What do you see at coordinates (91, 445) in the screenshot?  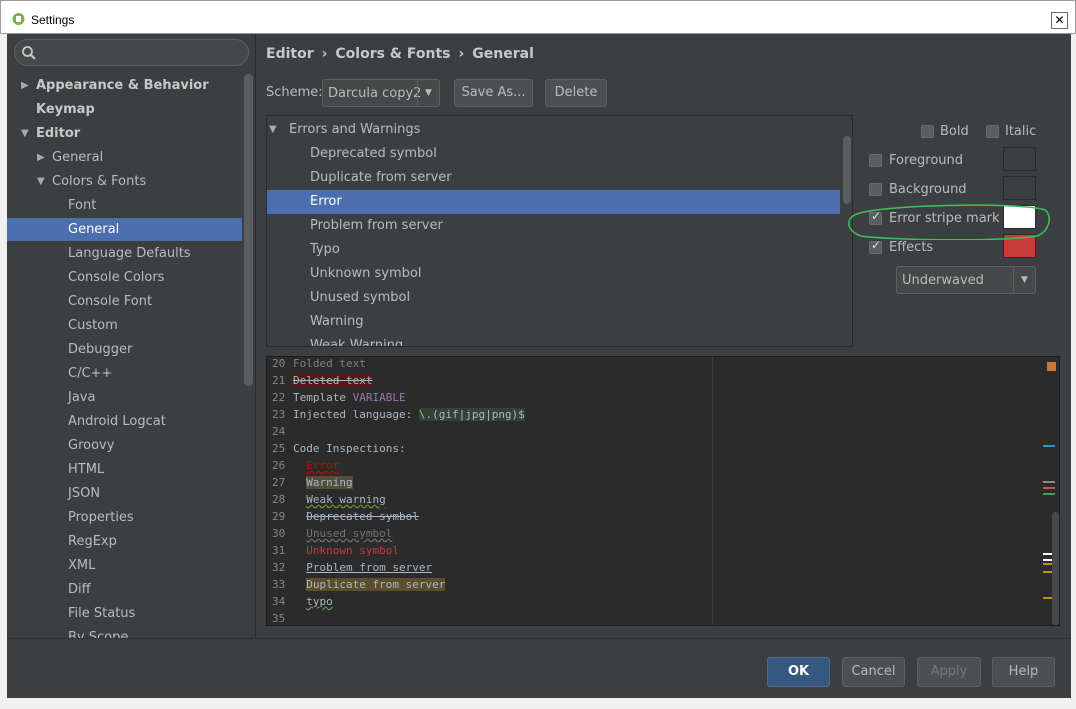 I see `tree-item-label: Groovy` at bounding box center [91, 445].